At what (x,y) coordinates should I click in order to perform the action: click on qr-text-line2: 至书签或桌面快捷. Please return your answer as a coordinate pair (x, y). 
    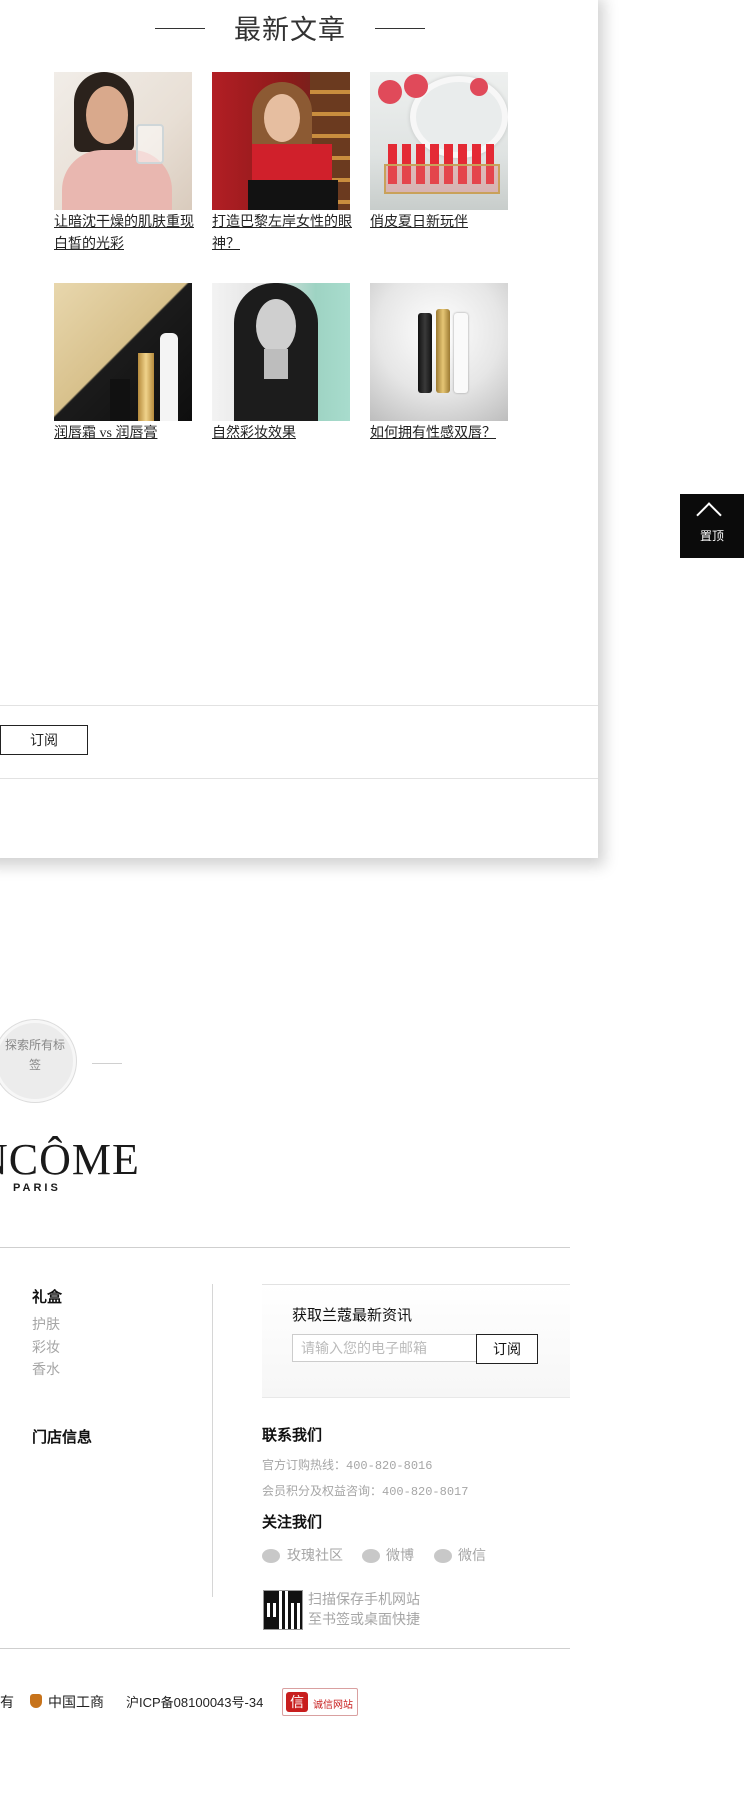
    Looking at the image, I should click on (364, 1619).